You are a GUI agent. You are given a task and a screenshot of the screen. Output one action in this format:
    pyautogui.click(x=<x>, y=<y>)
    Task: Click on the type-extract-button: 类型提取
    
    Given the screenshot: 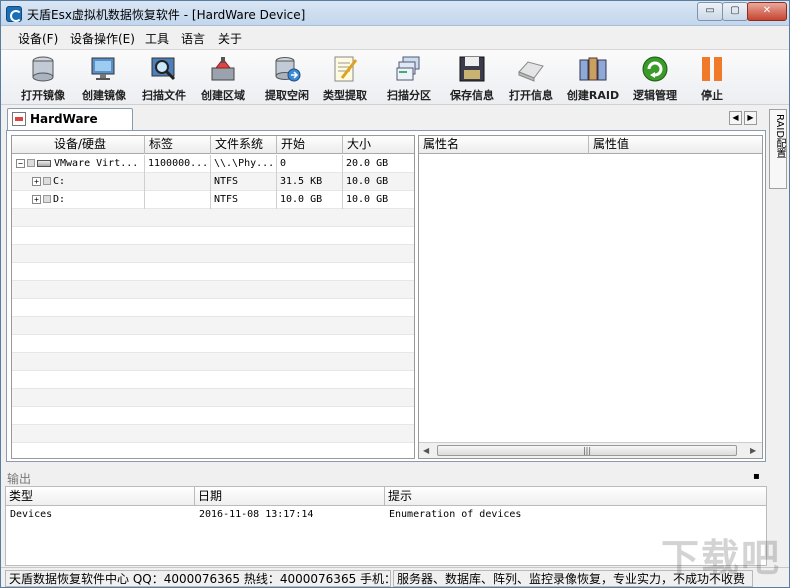 What is the action you would take?
    pyautogui.click(x=345, y=78)
    